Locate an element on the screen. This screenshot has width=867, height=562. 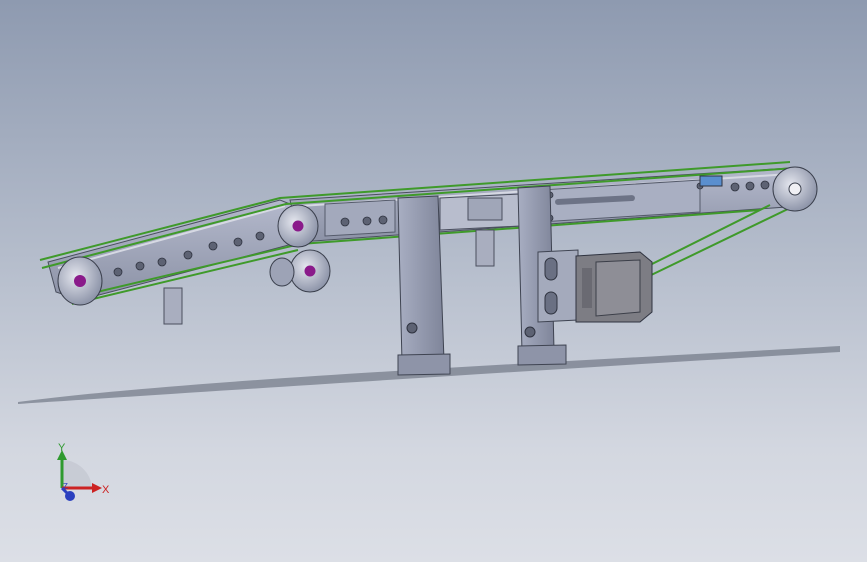
x-axis-label: X is located at coordinates (106, 490).